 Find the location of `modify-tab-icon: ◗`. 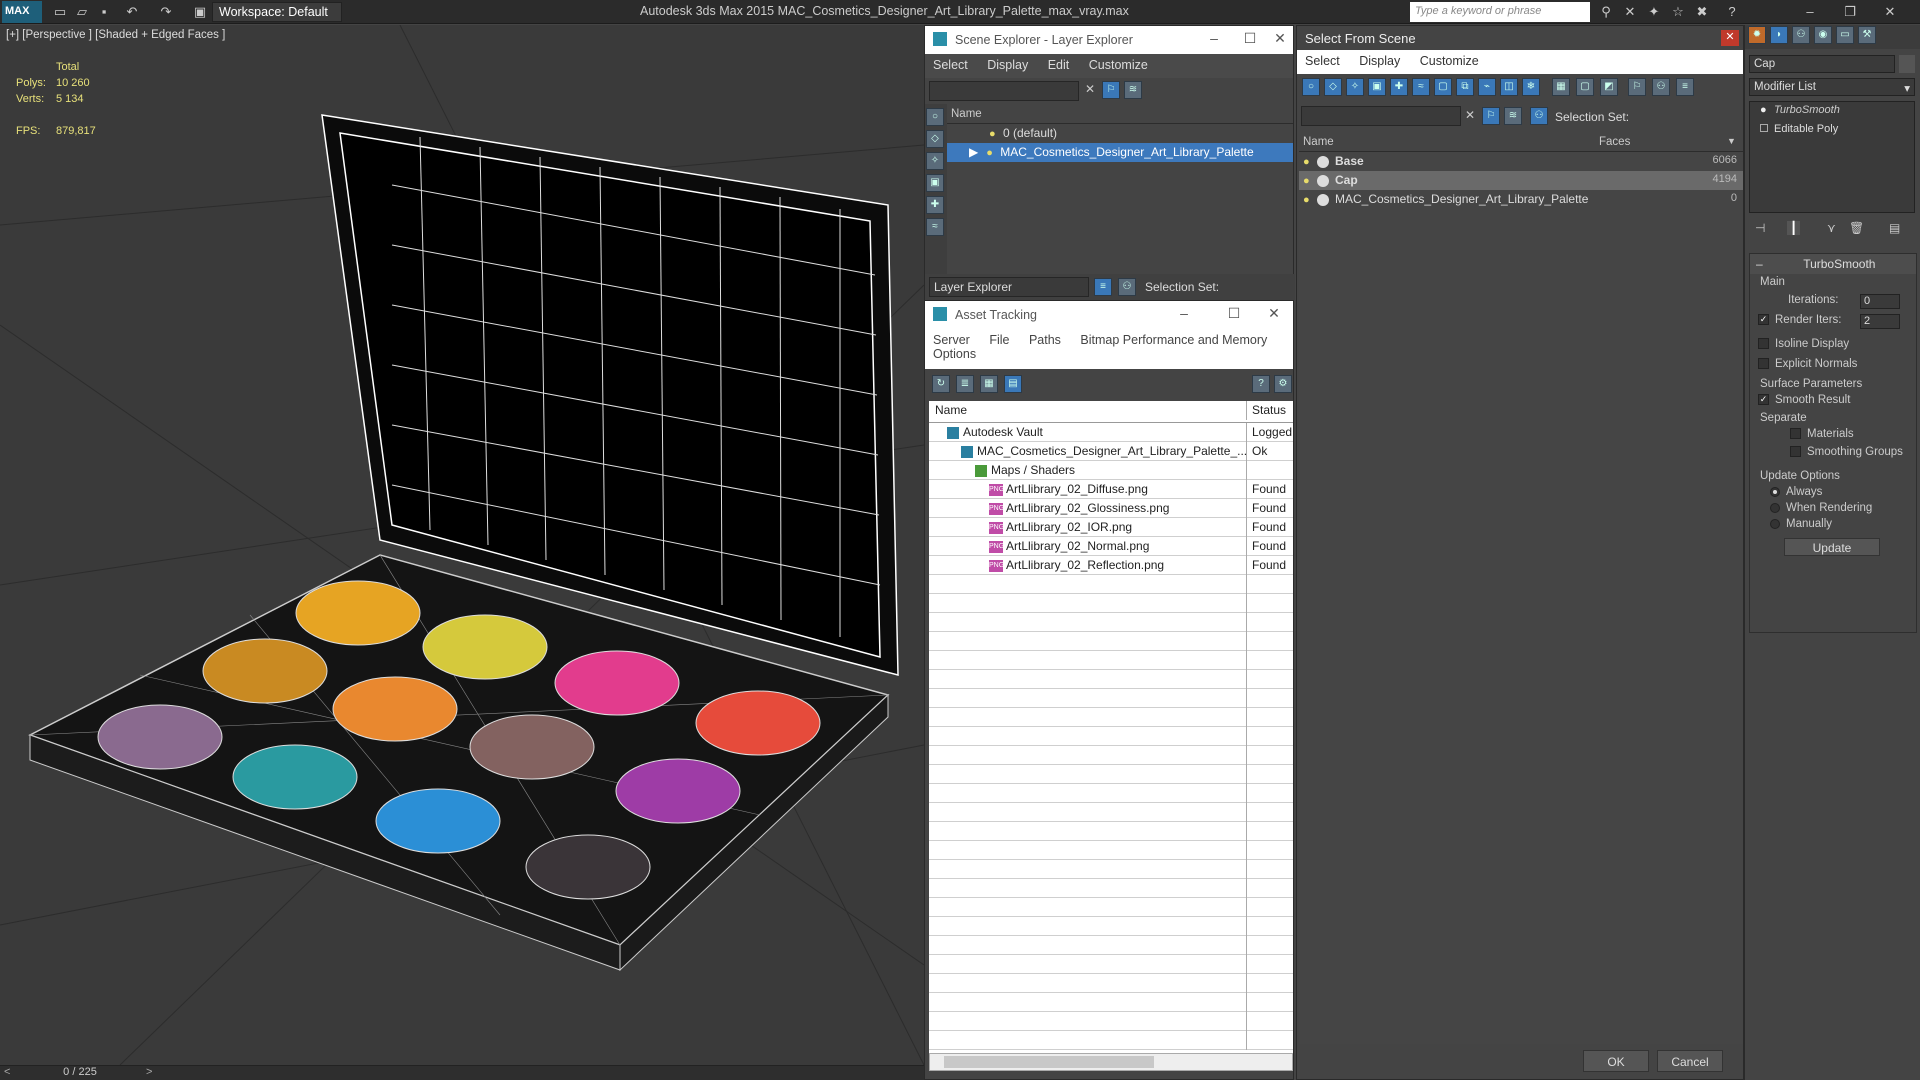

modify-tab-icon: ◗ is located at coordinates (1779, 35).